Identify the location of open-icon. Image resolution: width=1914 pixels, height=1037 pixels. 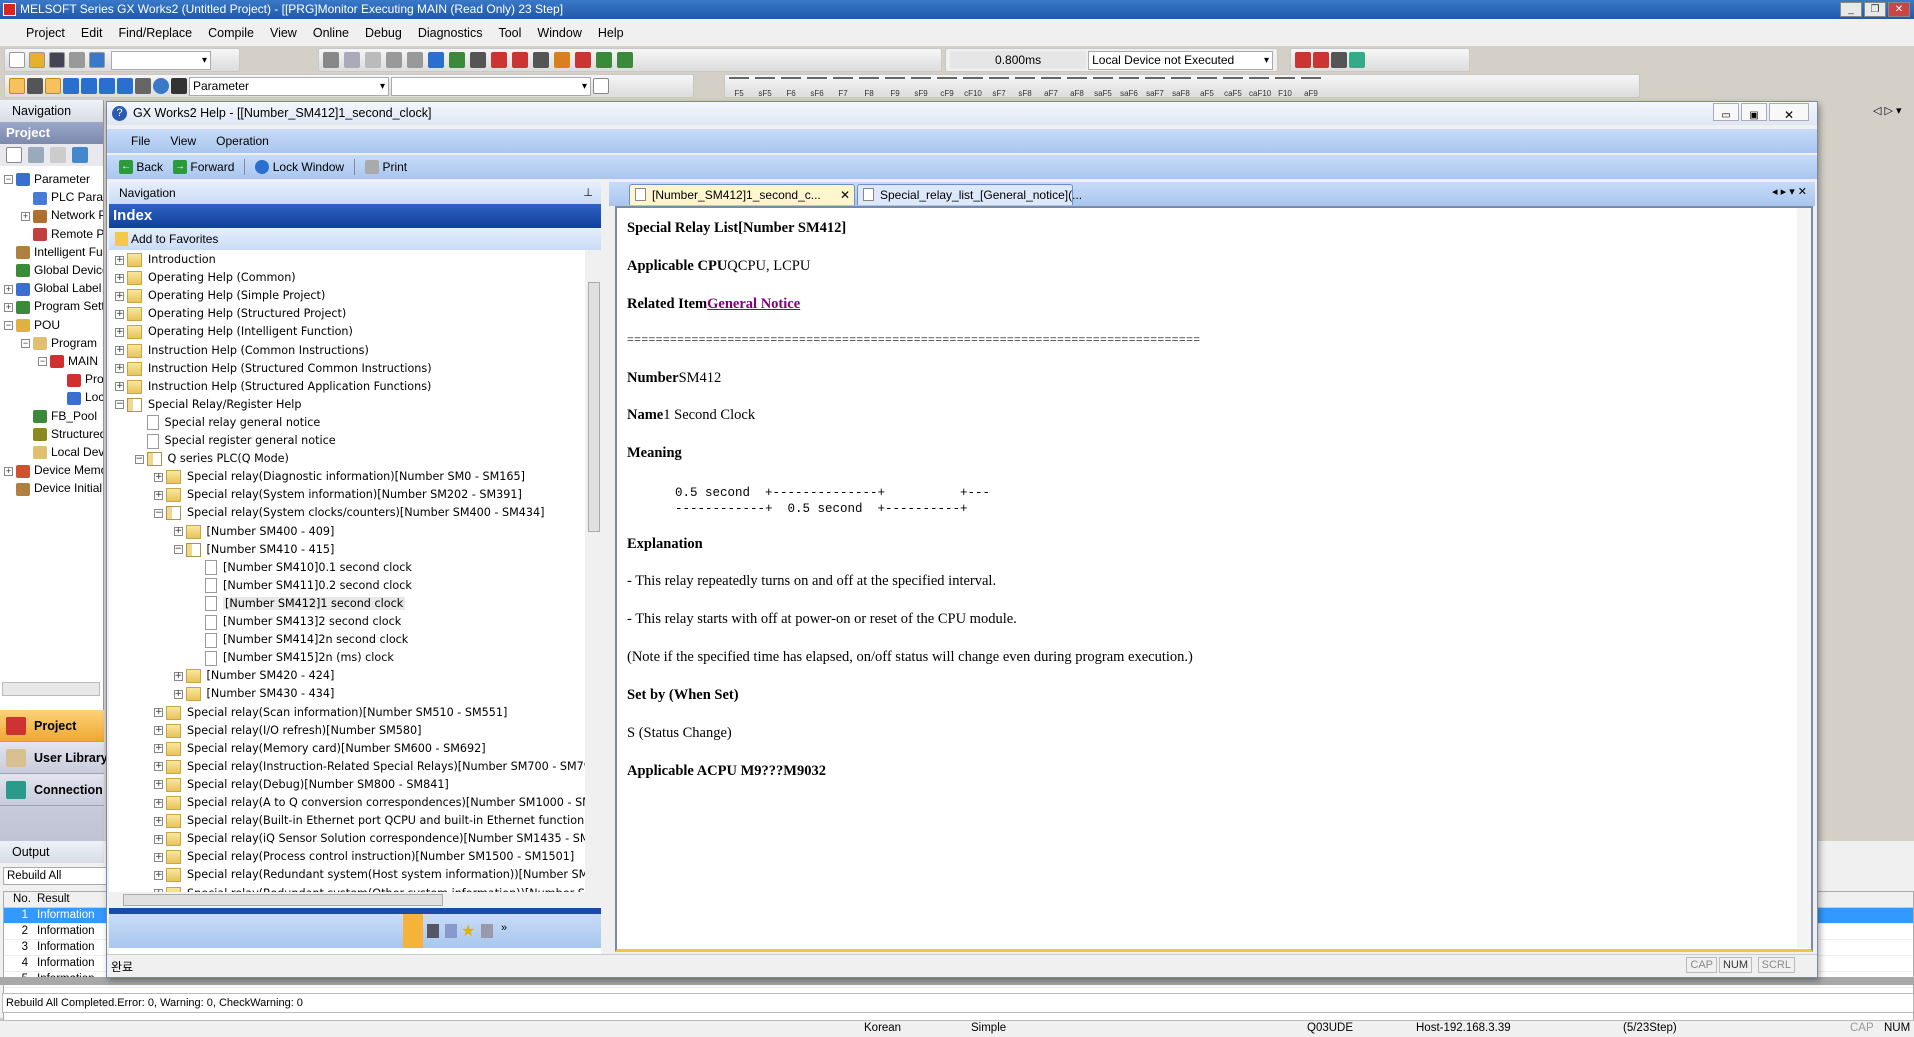
(37, 60).